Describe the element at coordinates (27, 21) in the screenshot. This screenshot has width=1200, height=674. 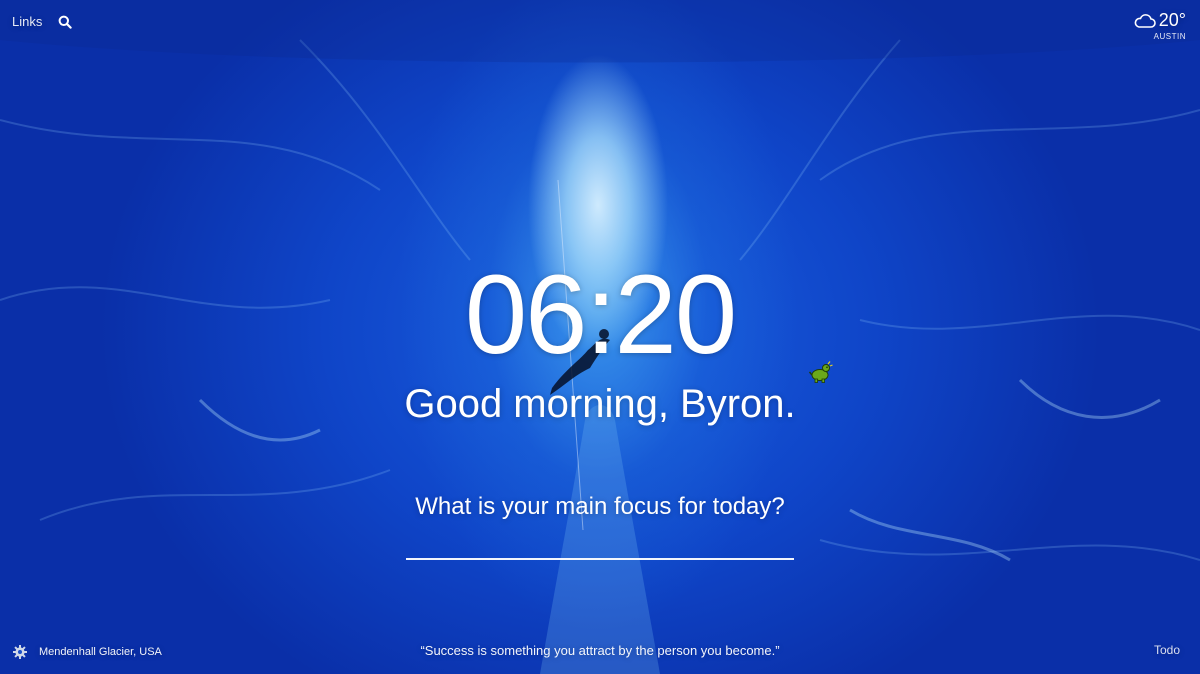
I see `links-button: Links` at that location.